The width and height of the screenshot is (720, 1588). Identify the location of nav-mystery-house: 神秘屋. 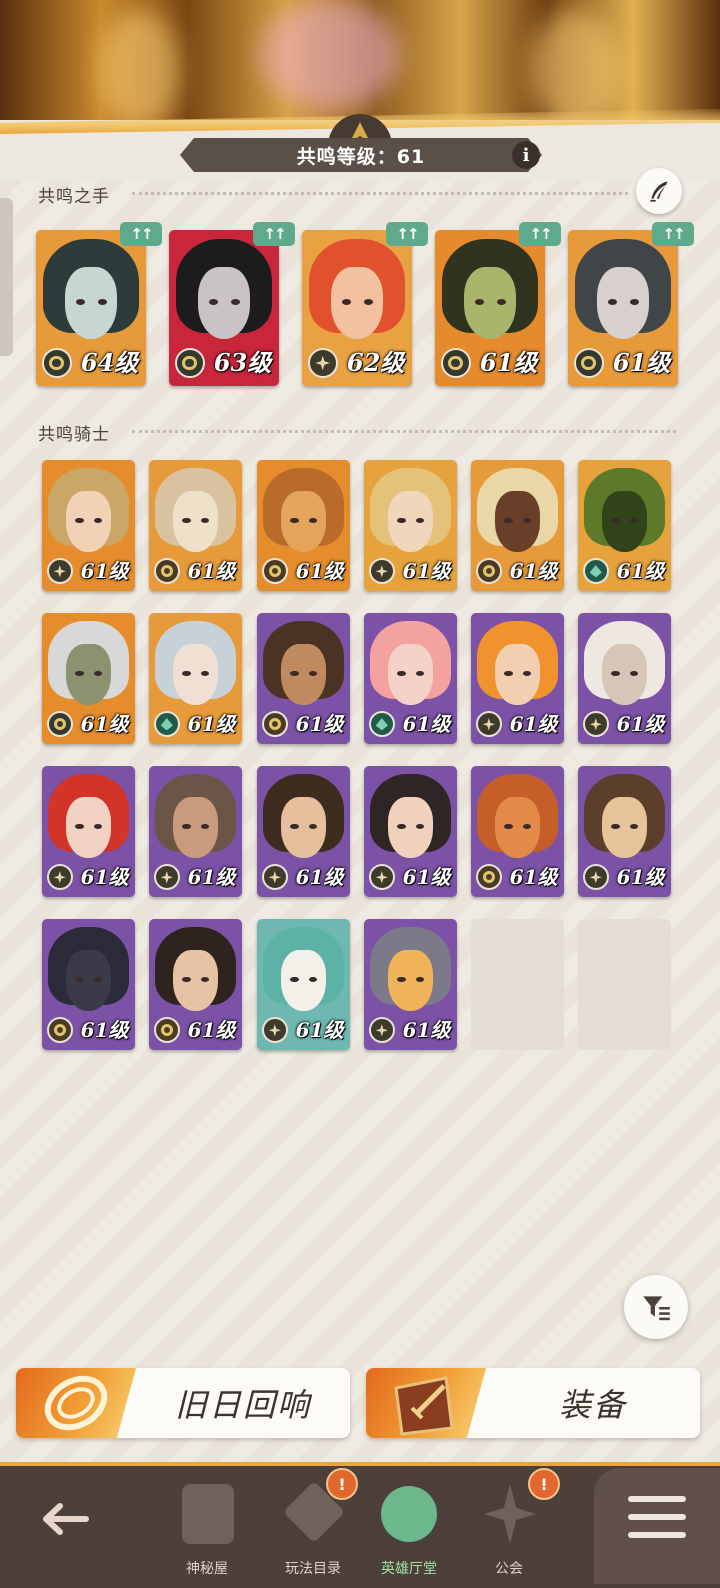
(207, 1526).